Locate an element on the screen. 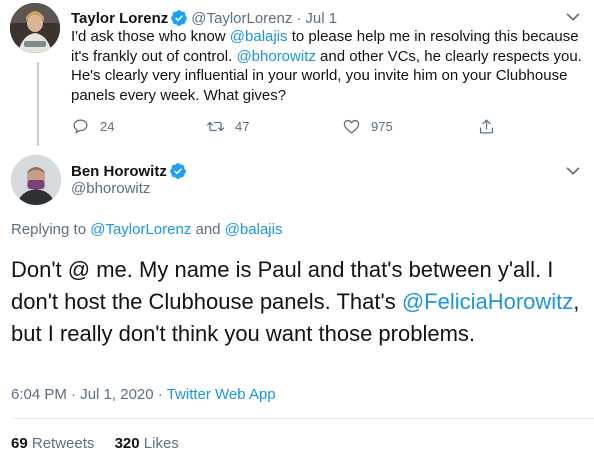 The width and height of the screenshot is (594, 463). replying-to-line: Replying to @TaylorLorenz and @balajis is located at coordinates (146, 229).